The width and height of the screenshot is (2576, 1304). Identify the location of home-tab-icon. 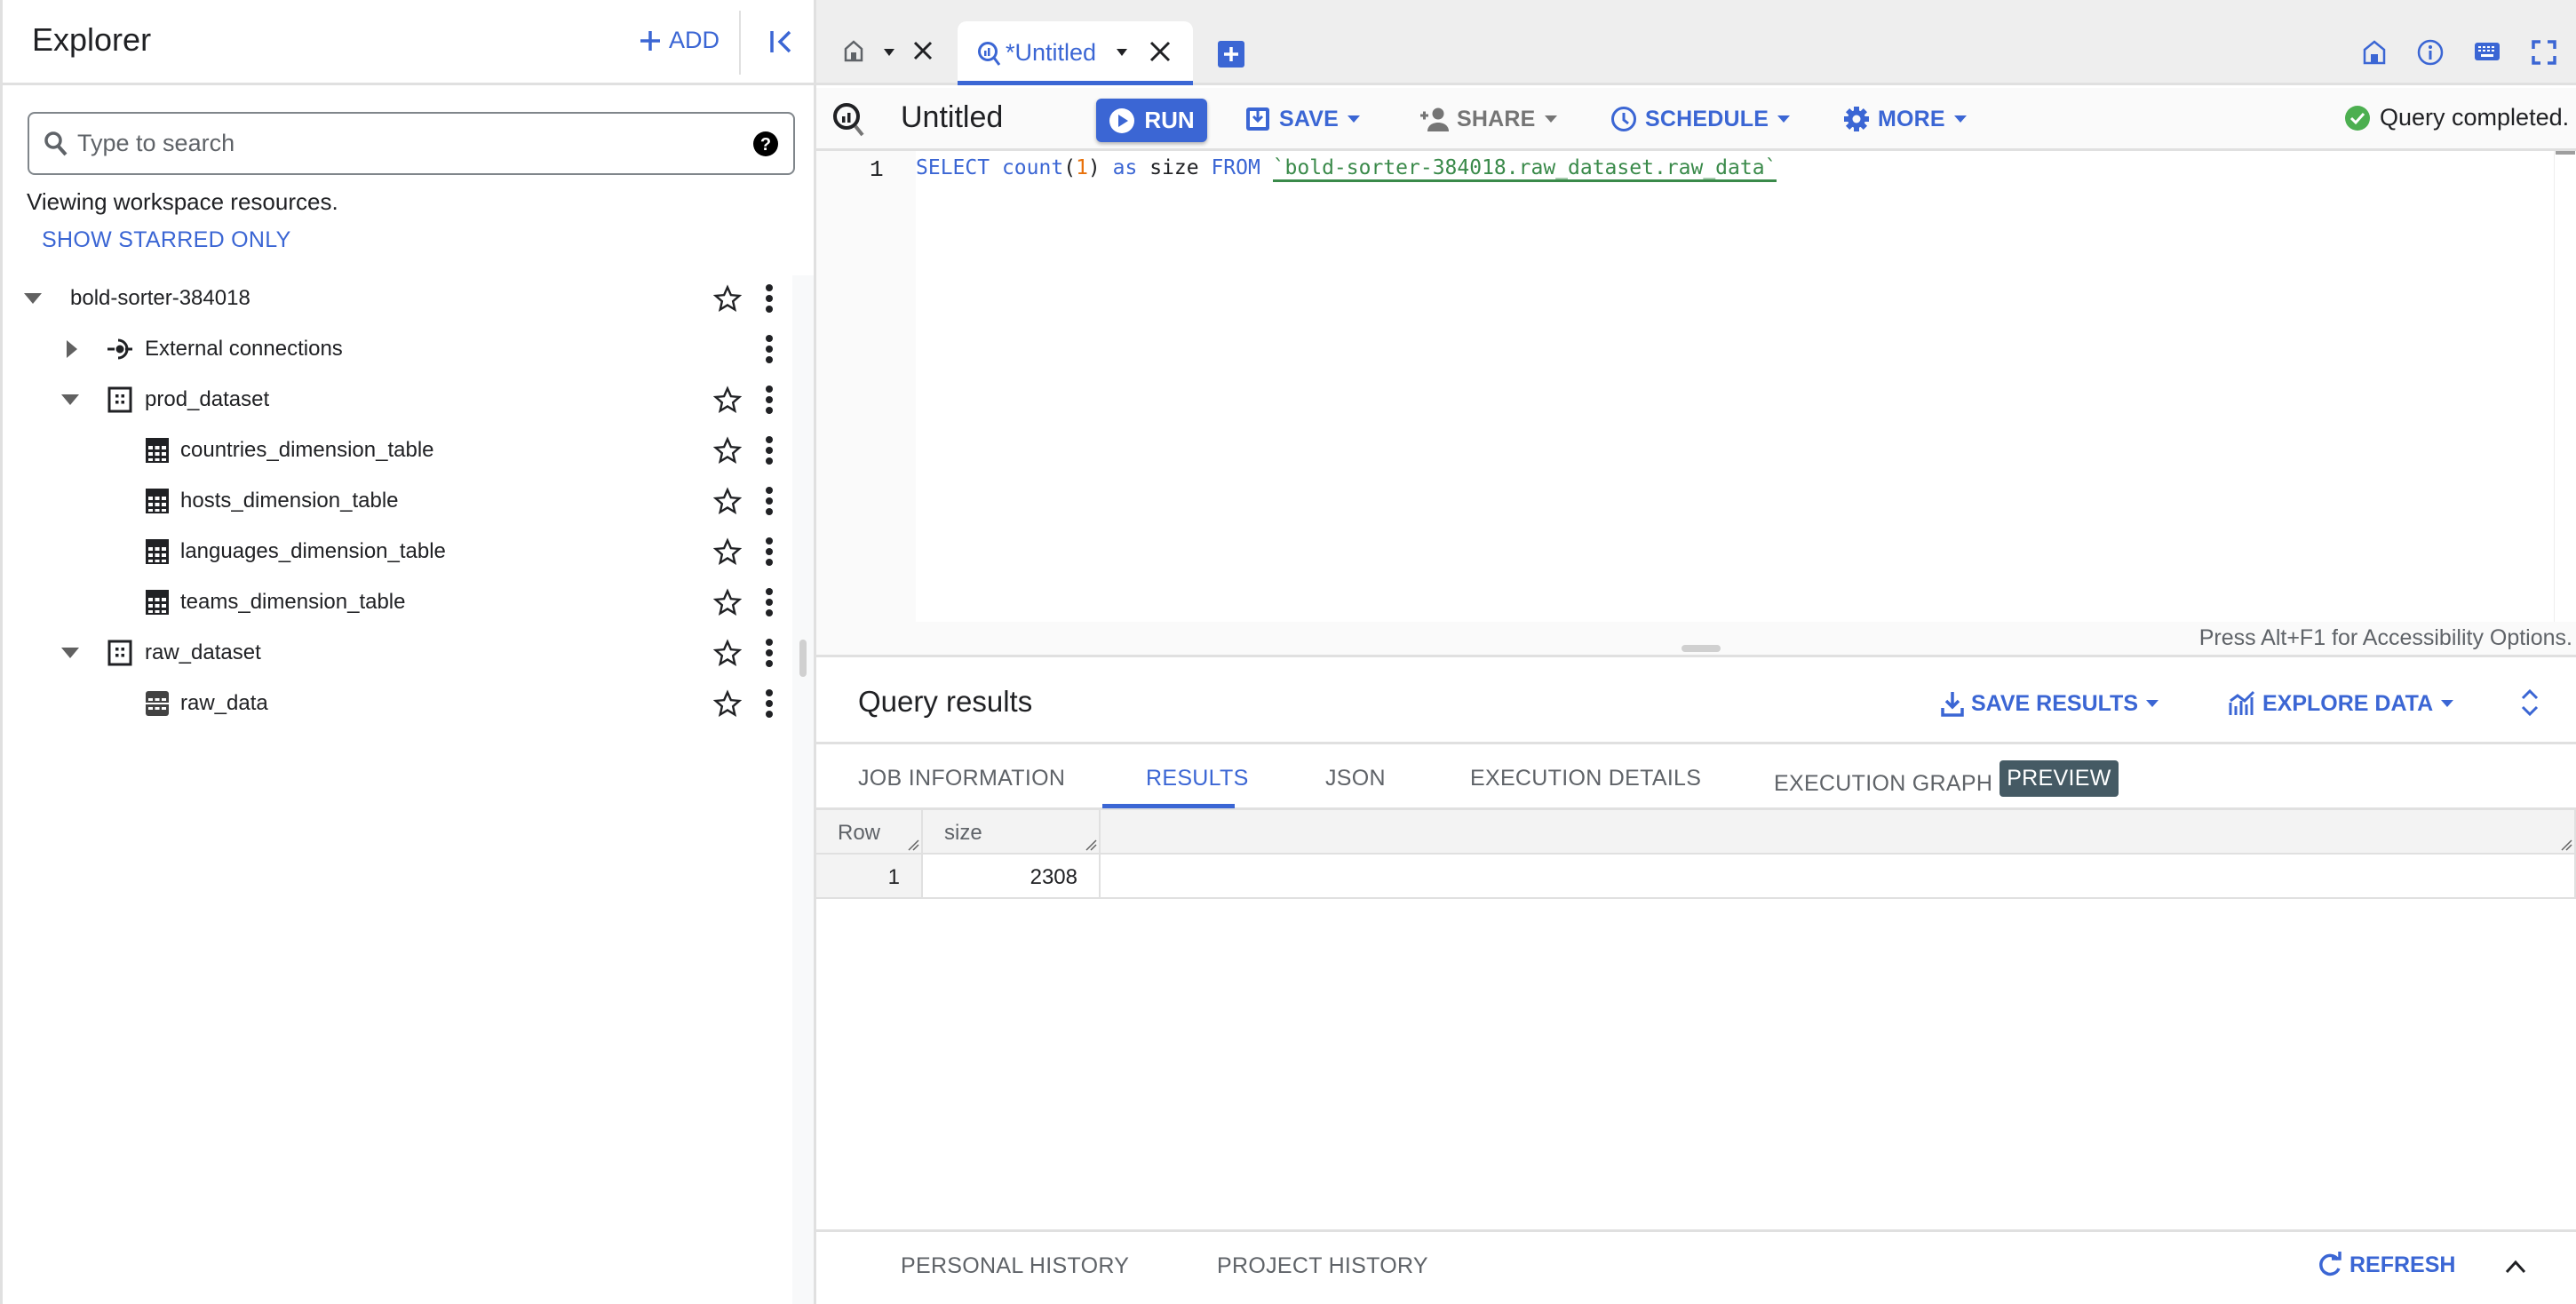
(853, 50).